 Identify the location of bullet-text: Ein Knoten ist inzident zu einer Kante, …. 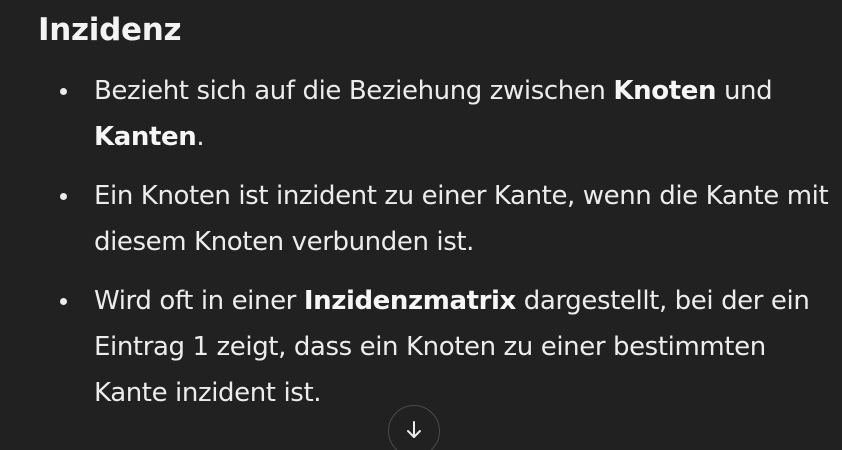
(461, 219).